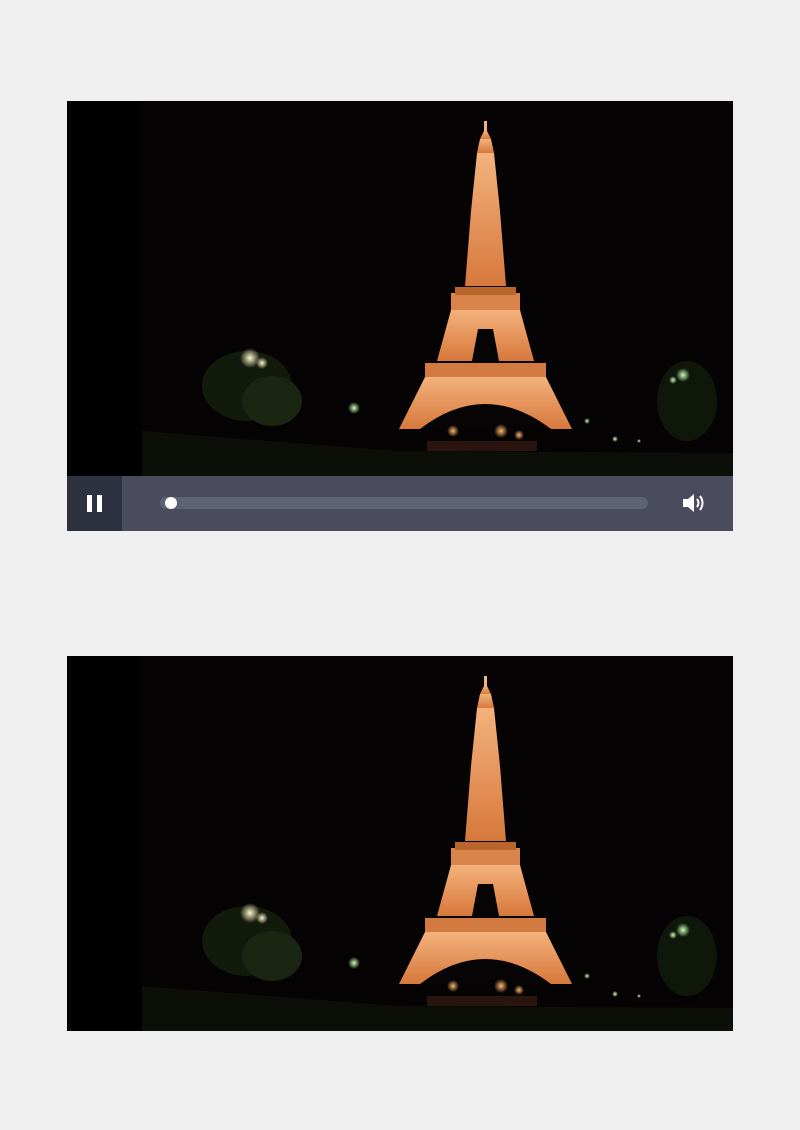 This screenshot has width=800, height=1130. Describe the element at coordinates (400, 550) in the screenshot. I see `controls-reflection` at that location.